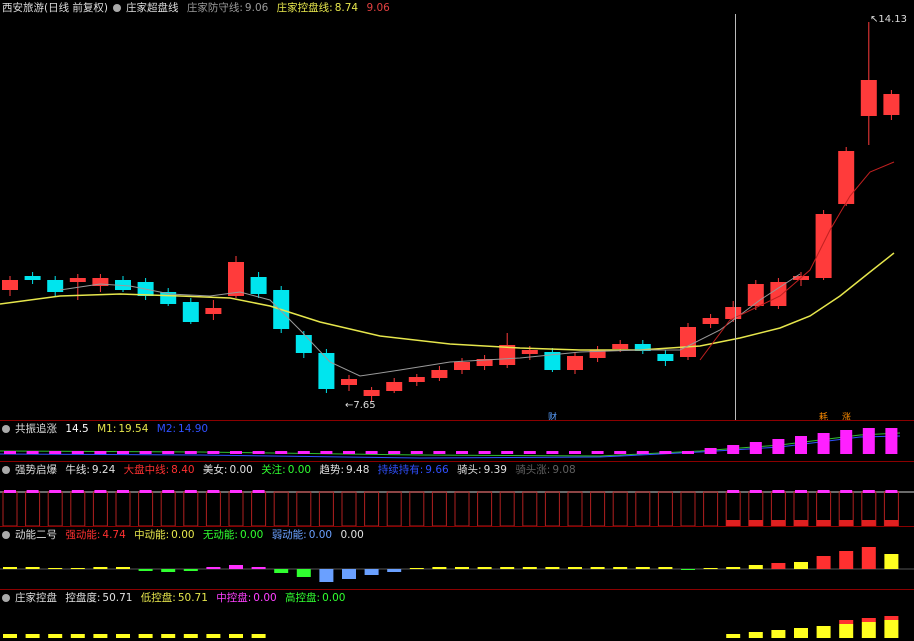 Image resolution: width=914 pixels, height=641 pixels. What do you see at coordinates (450, 444) in the screenshot?
I see `signal-line` at bounding box center [450, 444].